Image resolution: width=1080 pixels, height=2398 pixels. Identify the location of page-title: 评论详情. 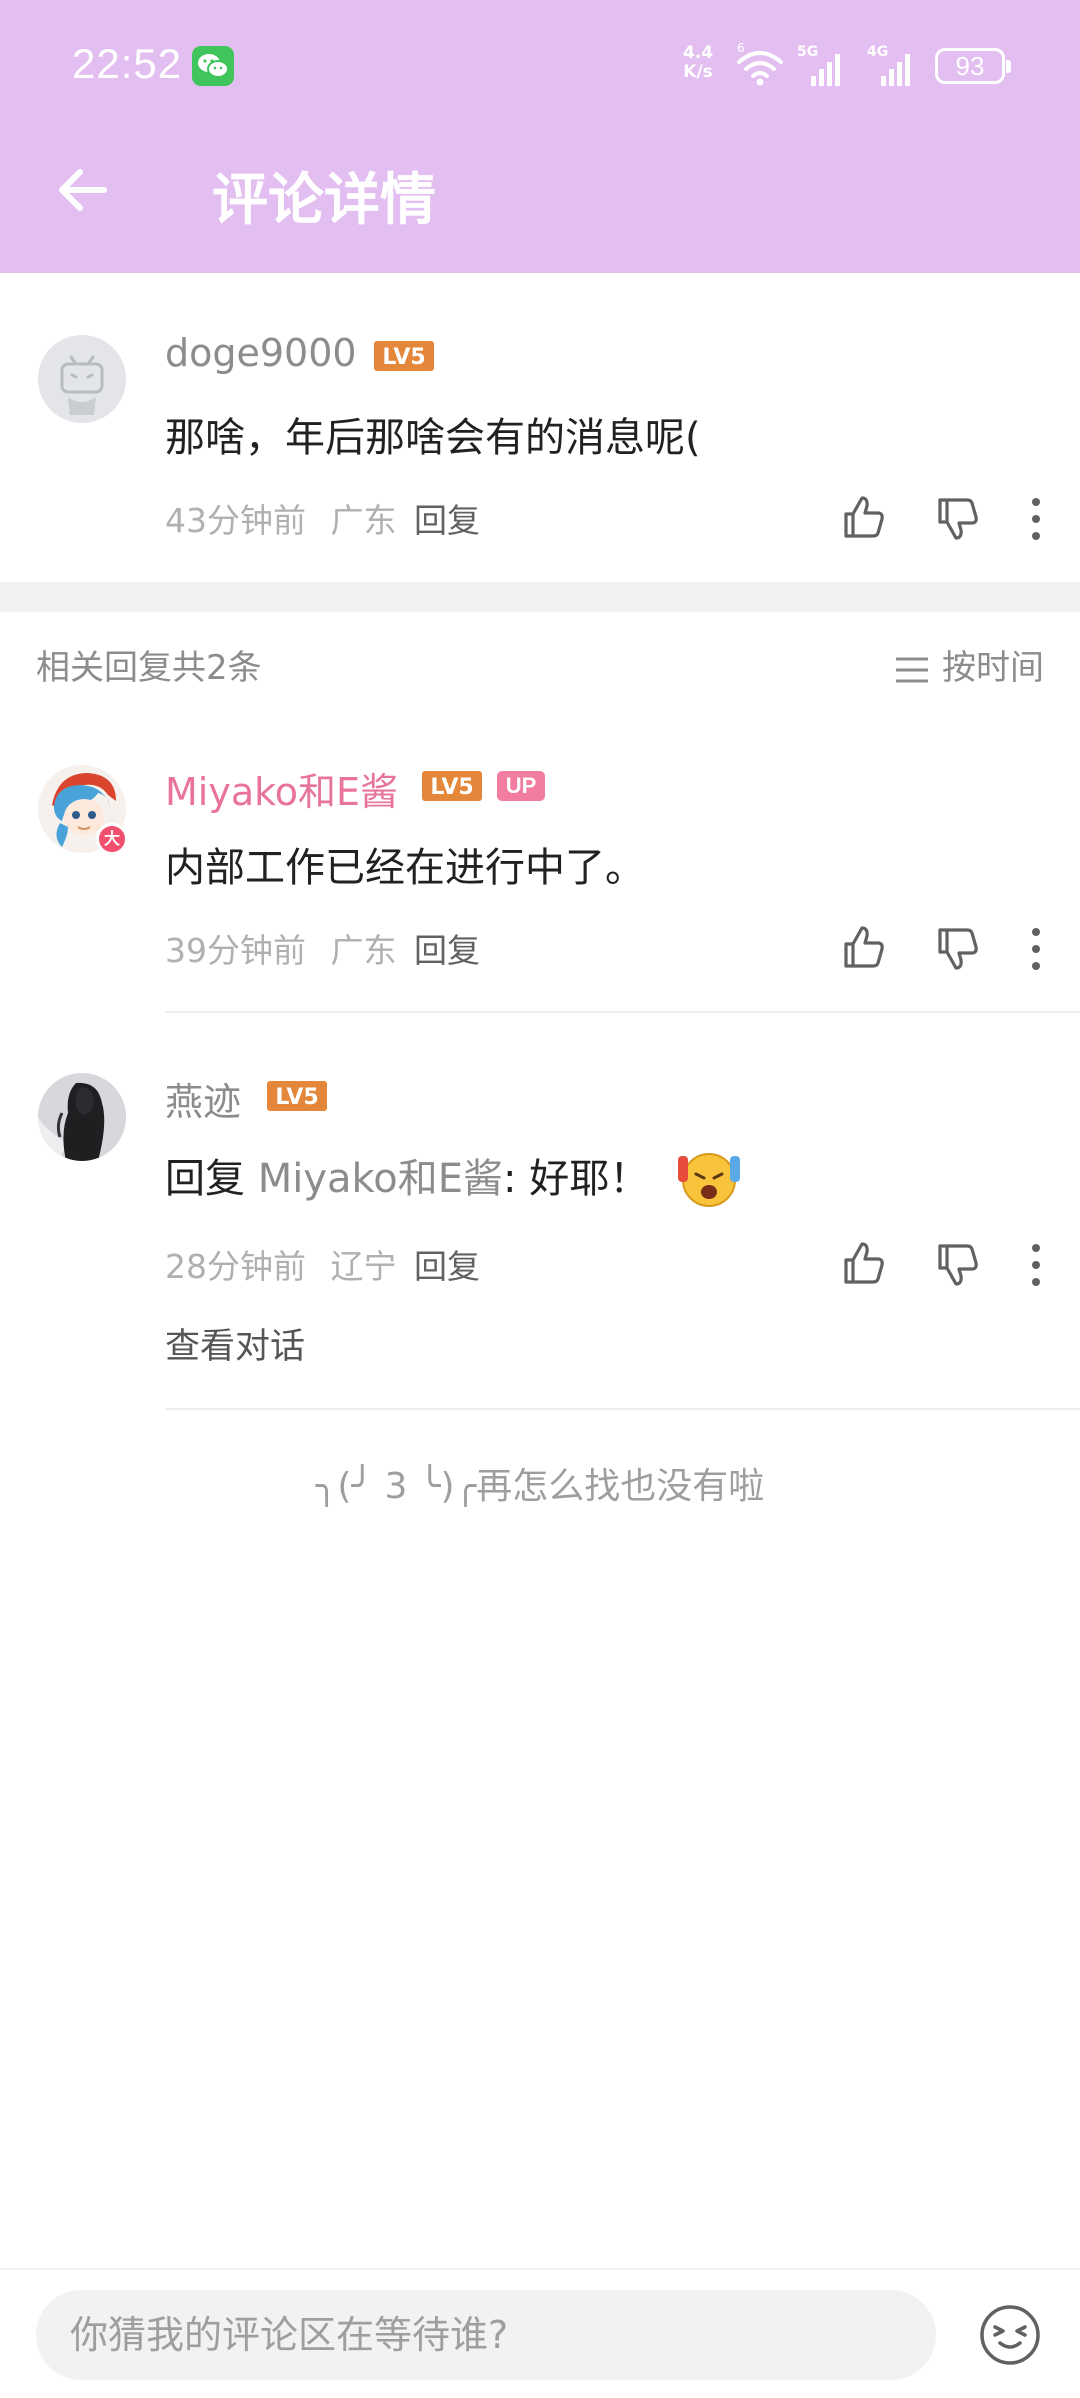
(324, 200).